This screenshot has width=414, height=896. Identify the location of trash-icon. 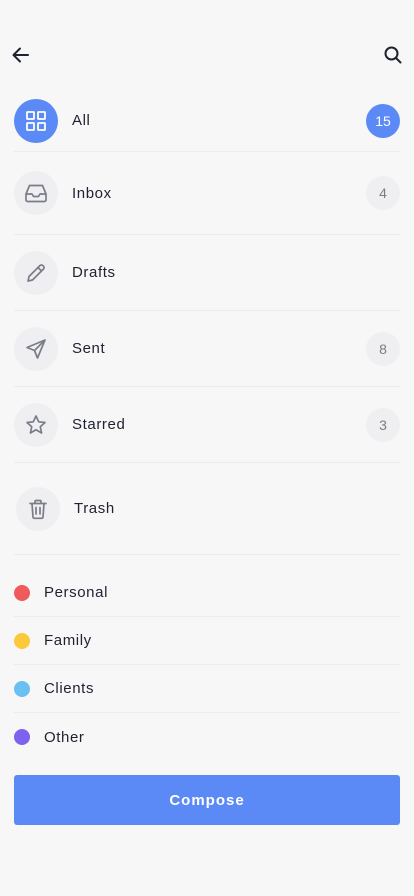
(38, 508).